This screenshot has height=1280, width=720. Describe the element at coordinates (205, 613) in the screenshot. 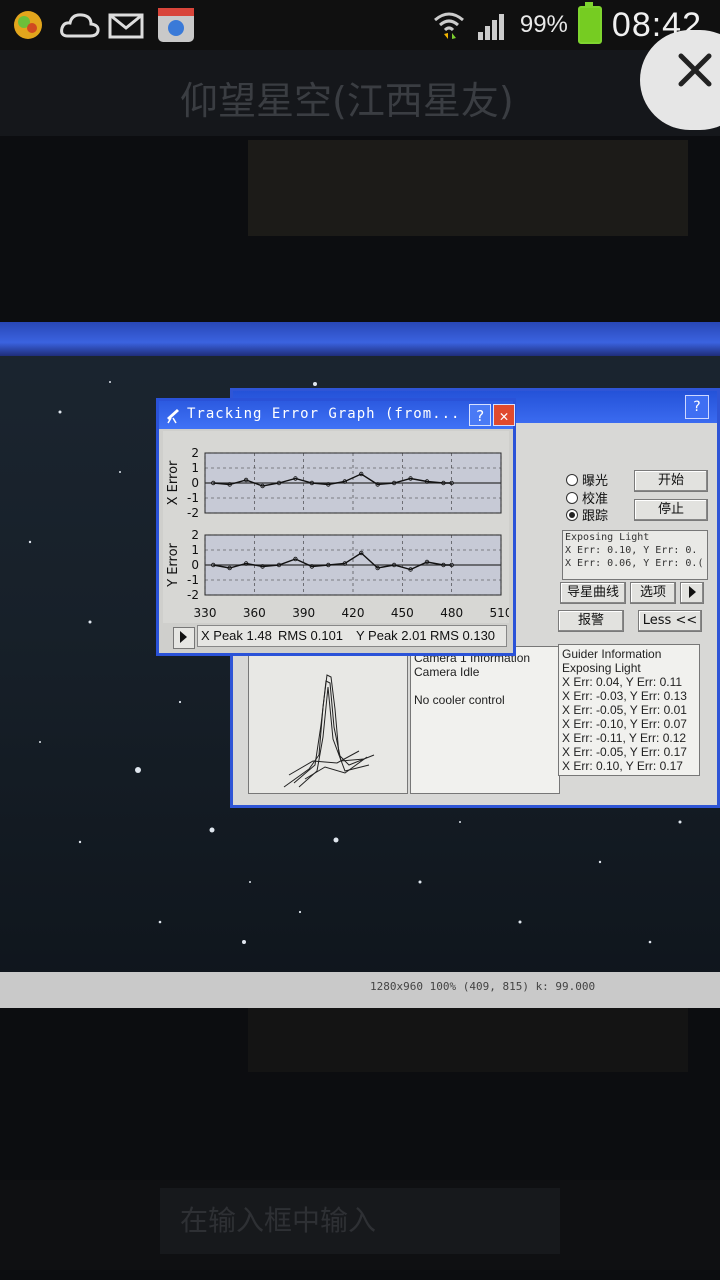

I see `x-tick-label: 330` at that location.